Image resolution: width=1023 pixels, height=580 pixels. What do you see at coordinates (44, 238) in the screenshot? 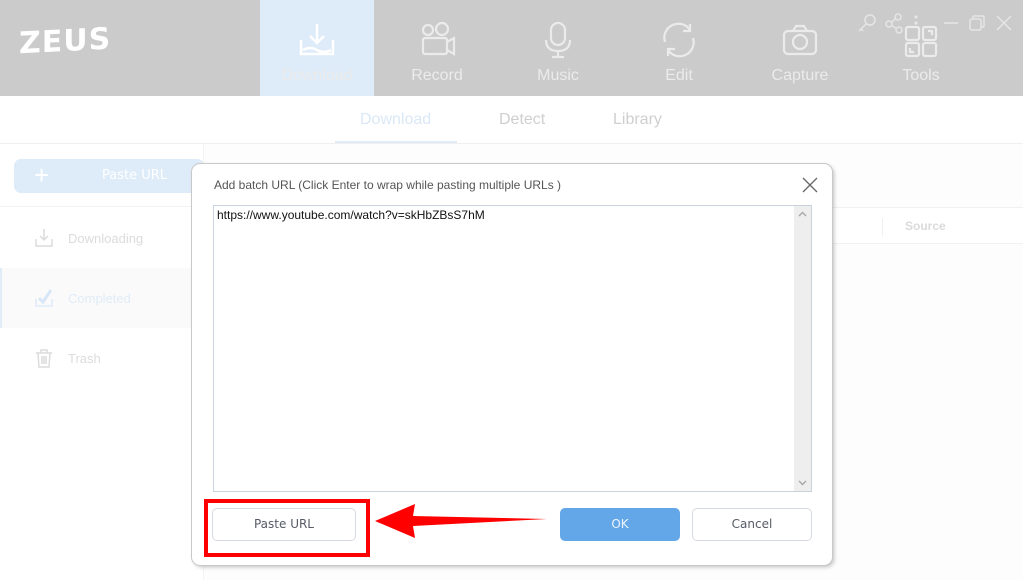
I see `download-icon` at bounding box center [44, 238].